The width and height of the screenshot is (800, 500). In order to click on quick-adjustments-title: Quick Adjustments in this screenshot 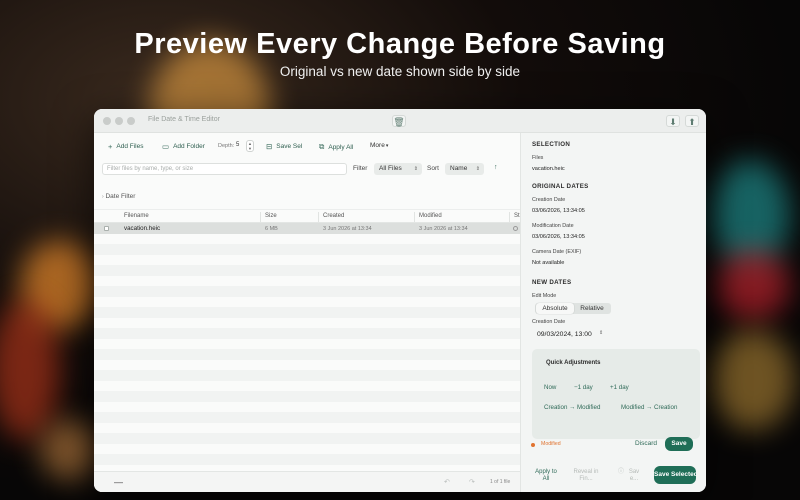, I will do `click(573, 363)`.